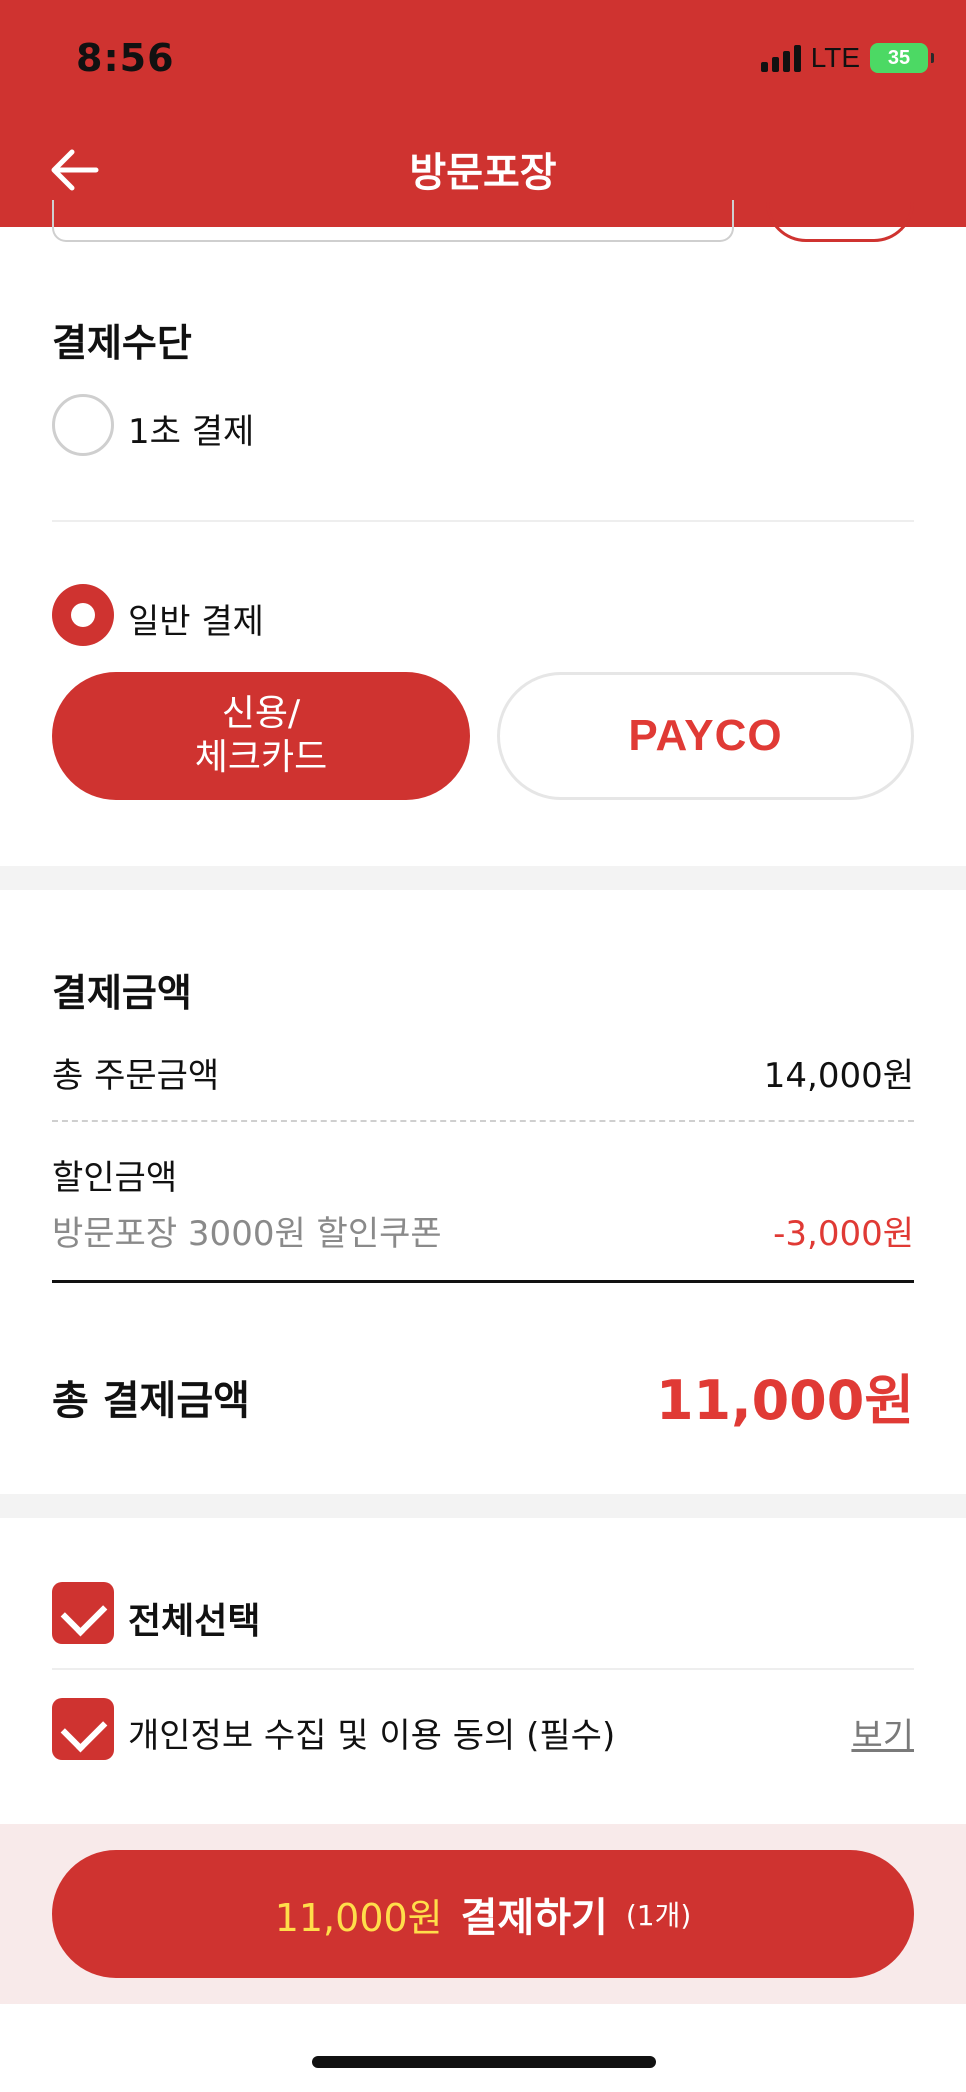 The height and width of the screenshot is (2092, 966). Describe the element at coordinates (125, 58) in the screenshot. I see `status-time: 8:56` at that location.